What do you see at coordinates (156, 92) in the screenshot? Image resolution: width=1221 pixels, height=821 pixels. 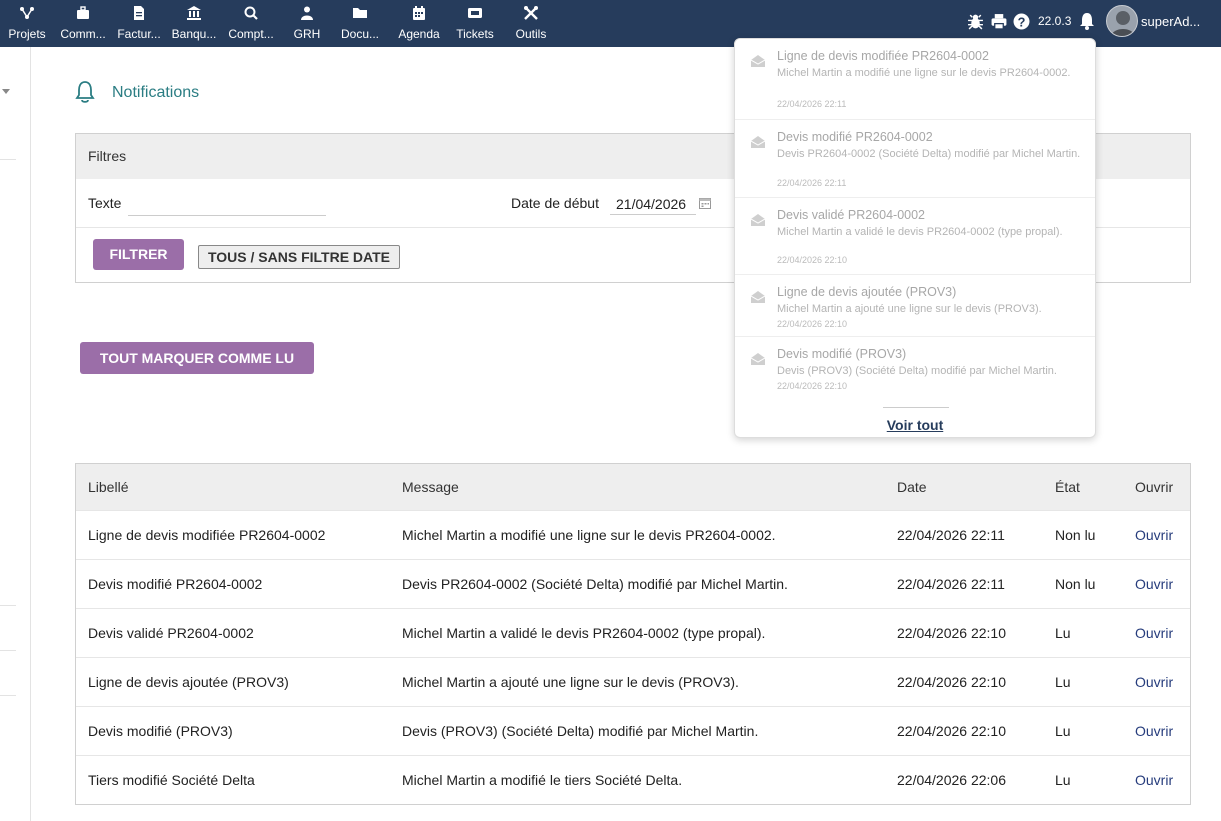 I see `page-title: Notifications` at bounding box center [156, 92].